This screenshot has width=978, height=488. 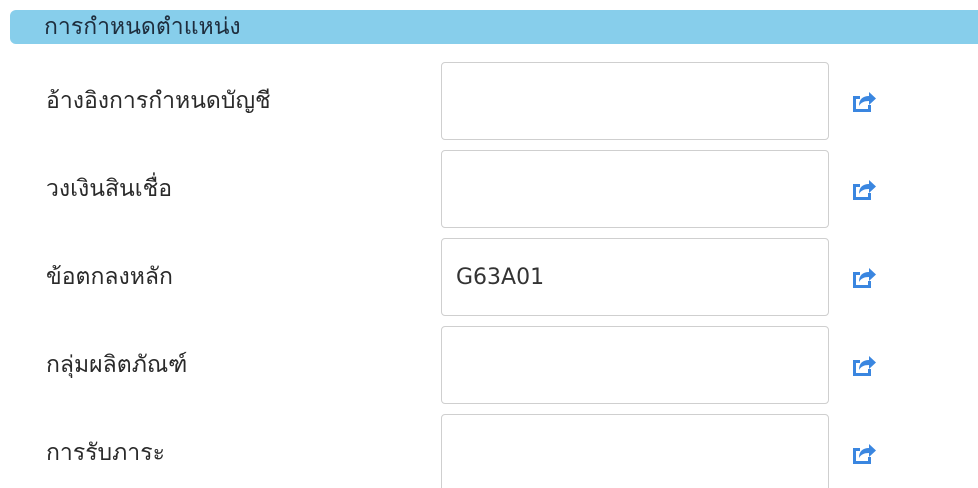 What do you see at coordinates (105, 453) in the screenshot?
I see `field-label: การรับภาระ` at bounding box center [105, 453].